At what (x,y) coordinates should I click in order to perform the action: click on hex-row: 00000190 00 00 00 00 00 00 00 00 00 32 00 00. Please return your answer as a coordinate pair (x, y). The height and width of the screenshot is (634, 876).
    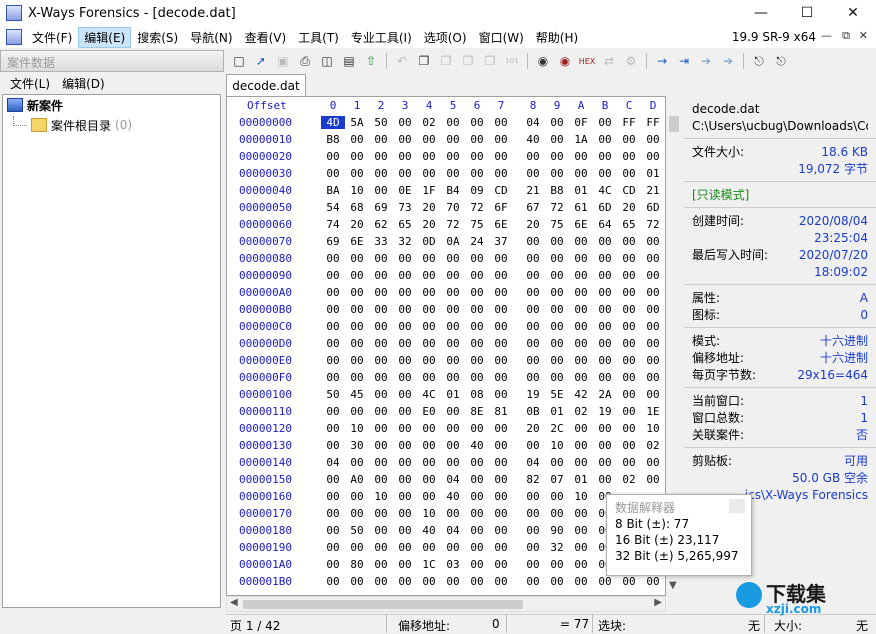
    Looking at the image, I should click on (446, 547).